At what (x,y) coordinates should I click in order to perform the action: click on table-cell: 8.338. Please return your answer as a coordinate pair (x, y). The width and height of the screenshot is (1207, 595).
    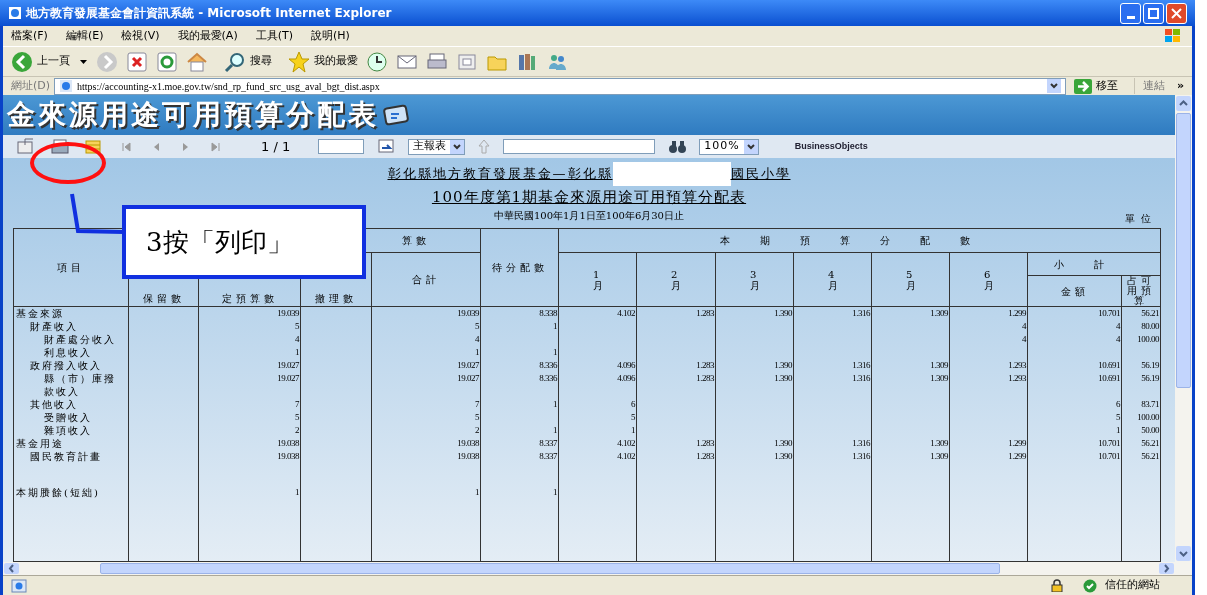
    Looking at the image, I should click on (548, 313).